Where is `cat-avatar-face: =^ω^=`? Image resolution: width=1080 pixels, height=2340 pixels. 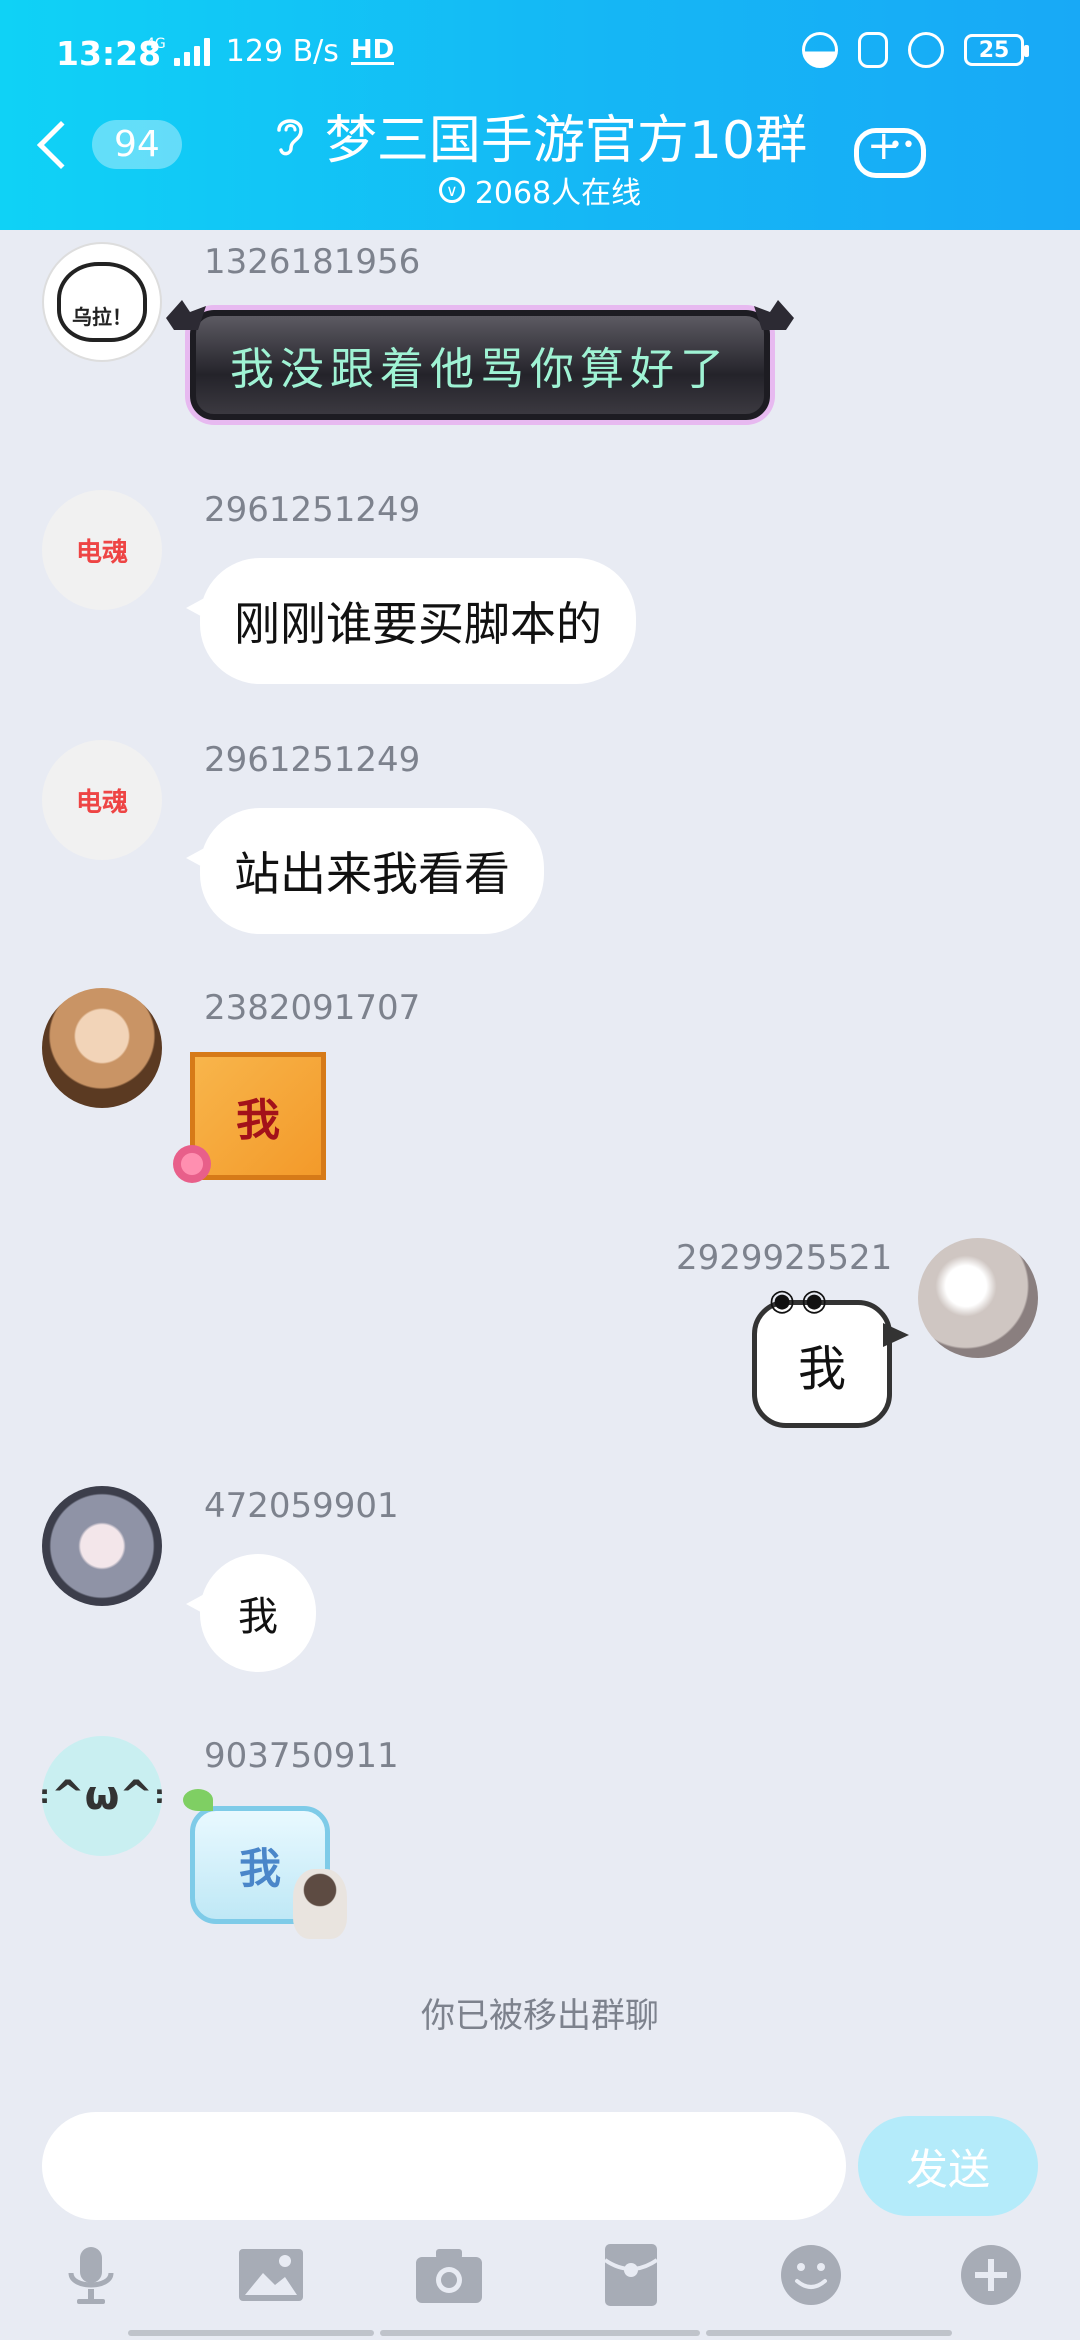
cat-avatar-face: =^ω^= is located at coordinates (102, 1796).